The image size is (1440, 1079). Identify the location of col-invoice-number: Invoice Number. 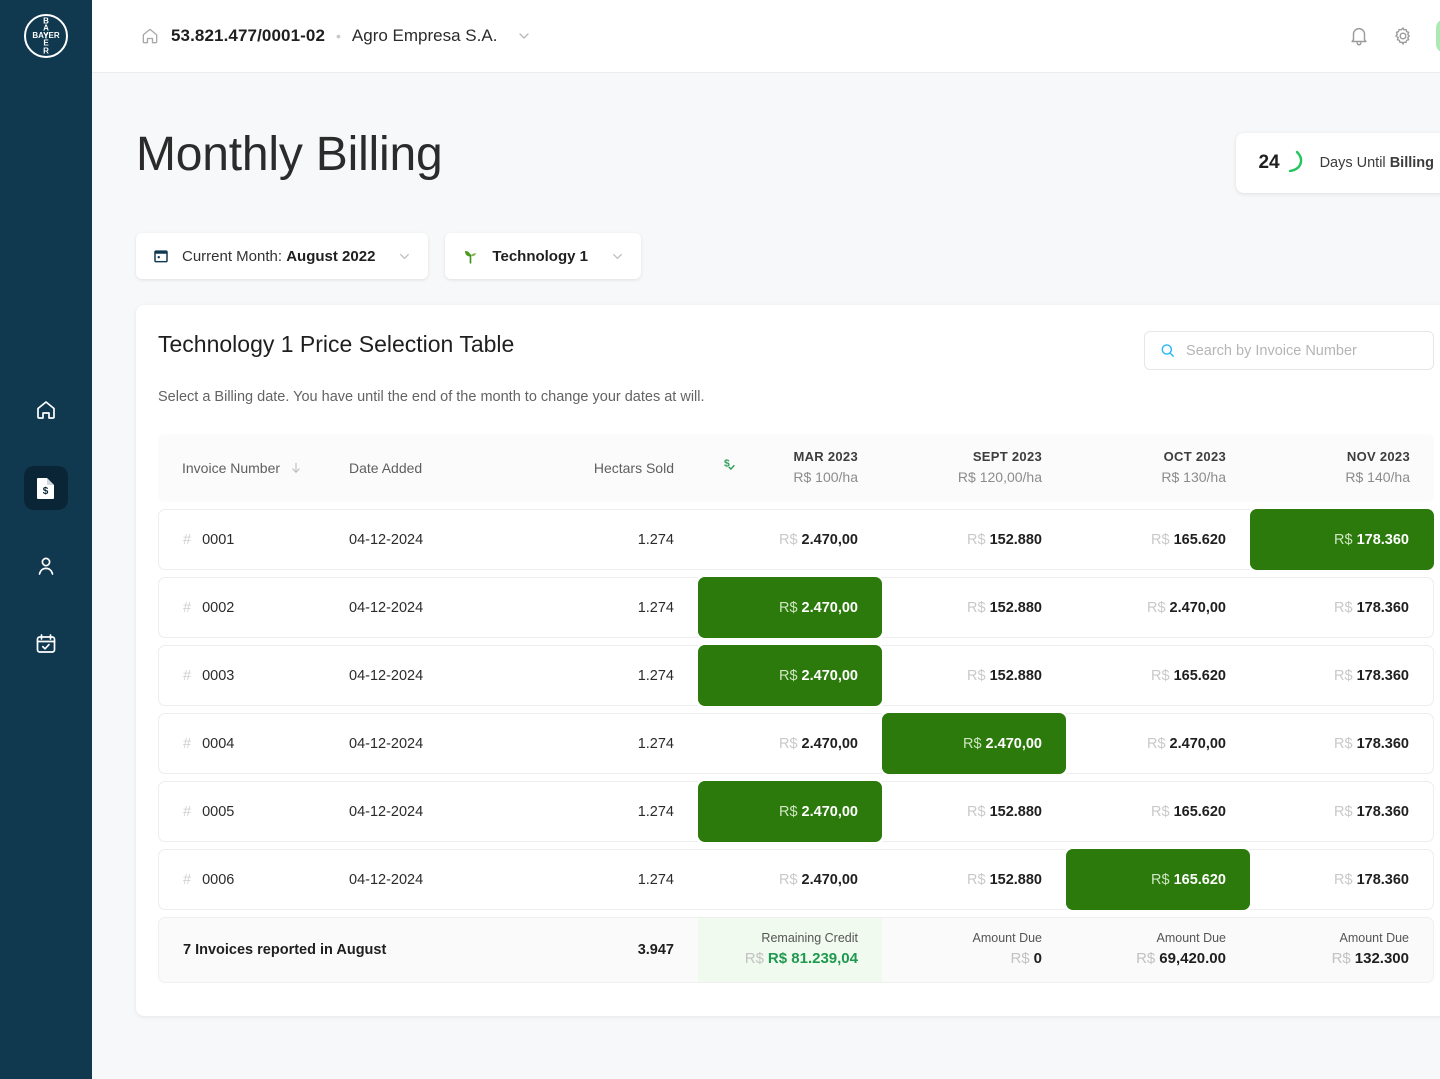
(245, 468).